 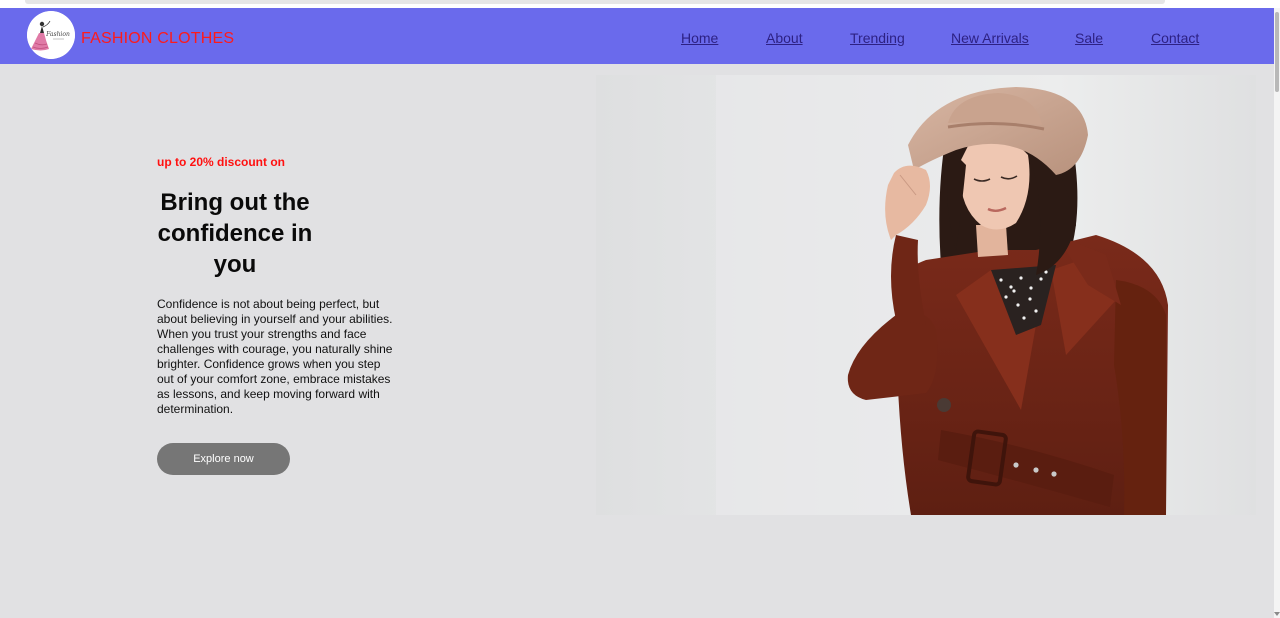 What do you see at coordinates (223, 459) in the screenshot?
I see `explore-now-button: Explore now` at bounding box center [223, 459].